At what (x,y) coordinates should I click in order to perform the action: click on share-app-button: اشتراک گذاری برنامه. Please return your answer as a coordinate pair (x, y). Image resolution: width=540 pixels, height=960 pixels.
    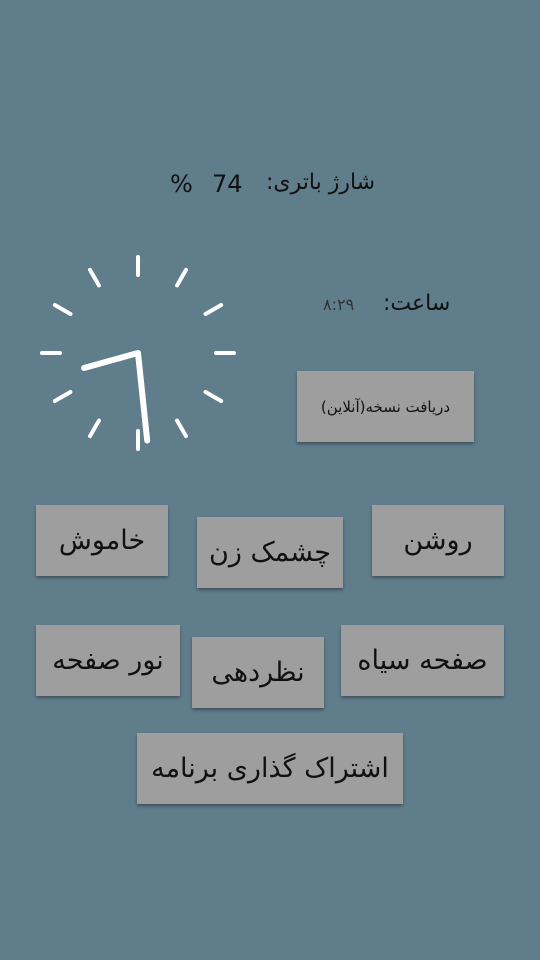
    Looking at the image, I should click on (270, 768).